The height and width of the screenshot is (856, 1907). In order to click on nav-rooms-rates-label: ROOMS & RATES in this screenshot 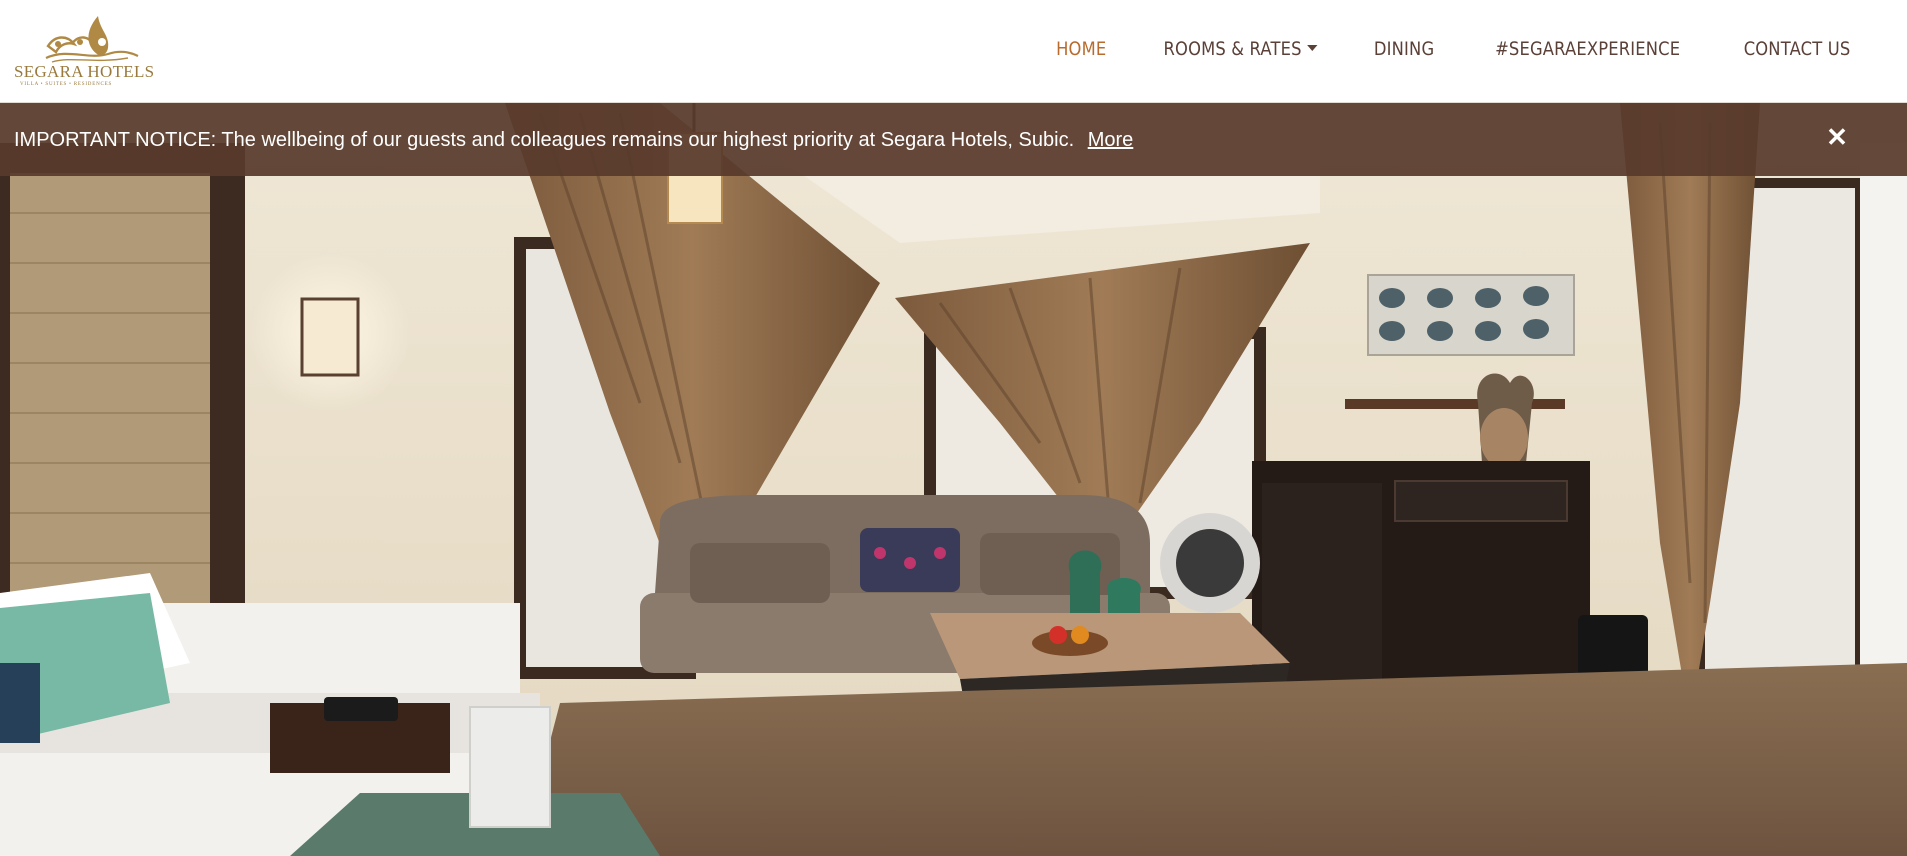, I will do `click(1232, 49)`.